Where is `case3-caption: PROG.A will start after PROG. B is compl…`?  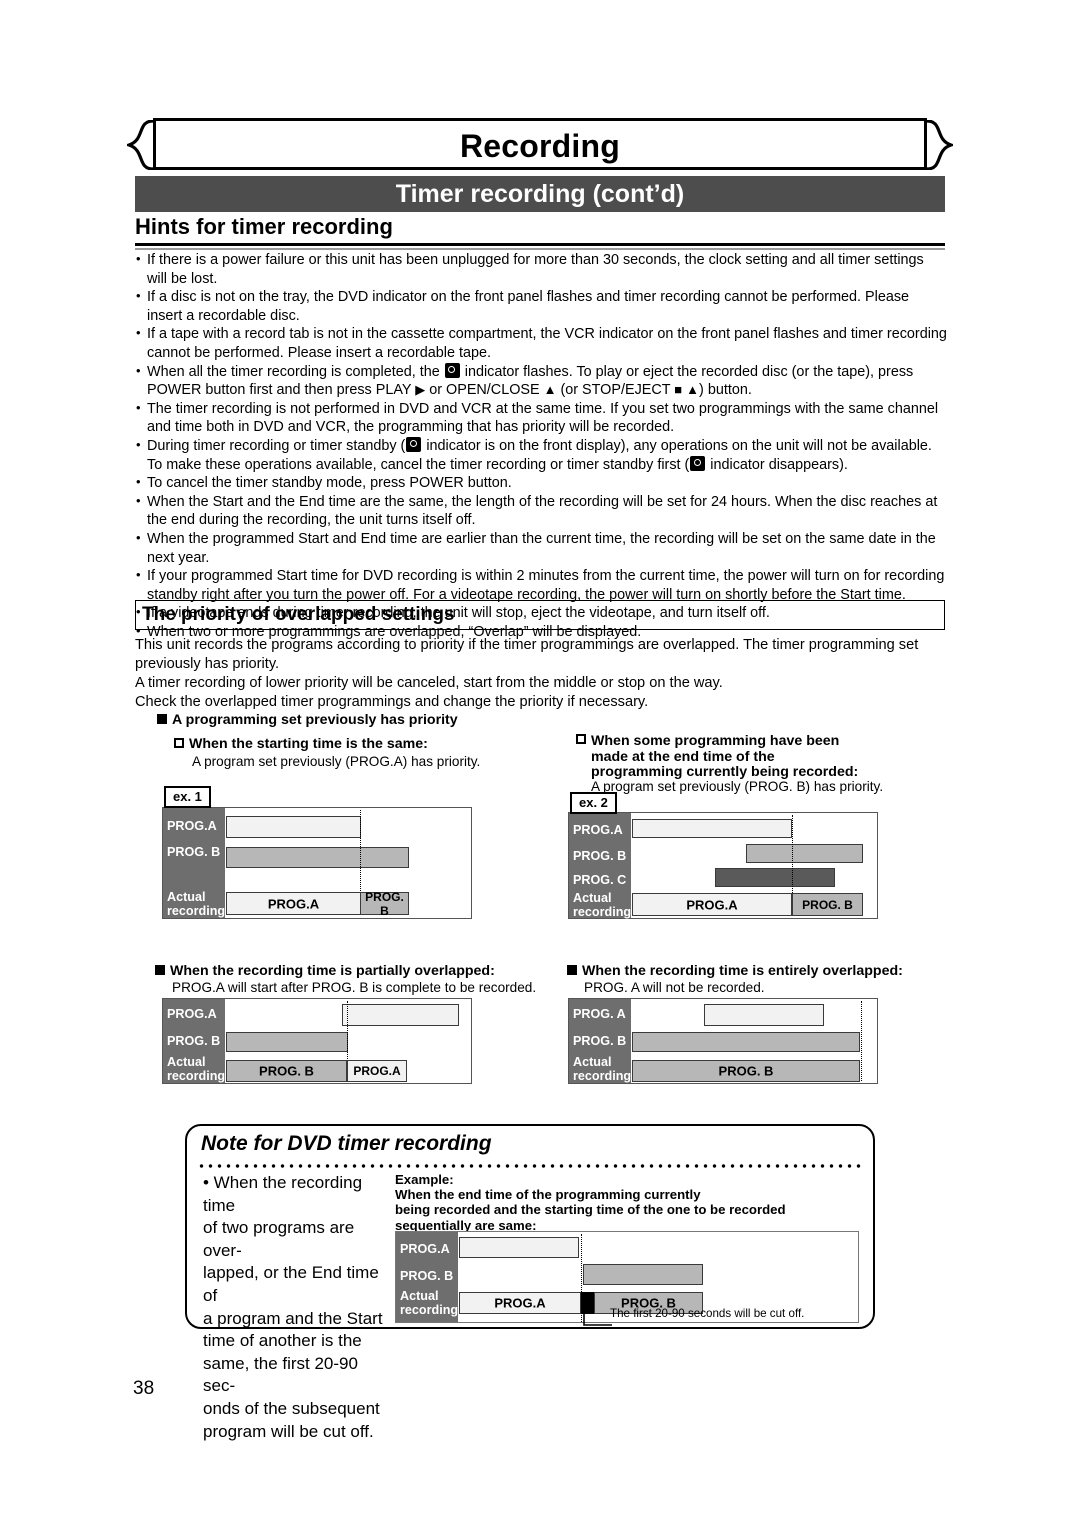 case3-caption: PROG.A will start after PROG. B is compl… is located at coordinates (354, 987).